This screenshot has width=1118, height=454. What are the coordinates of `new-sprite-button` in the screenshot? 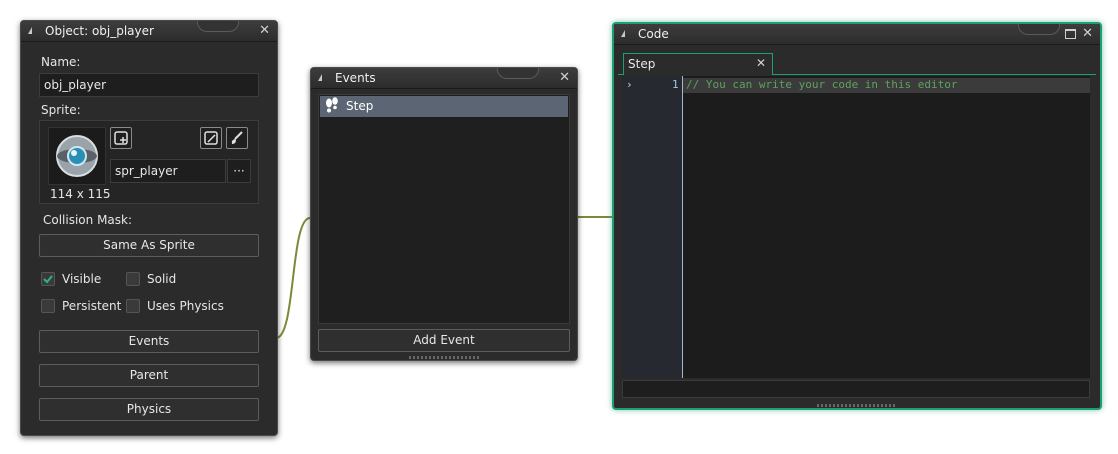 It's located at (121, 138).